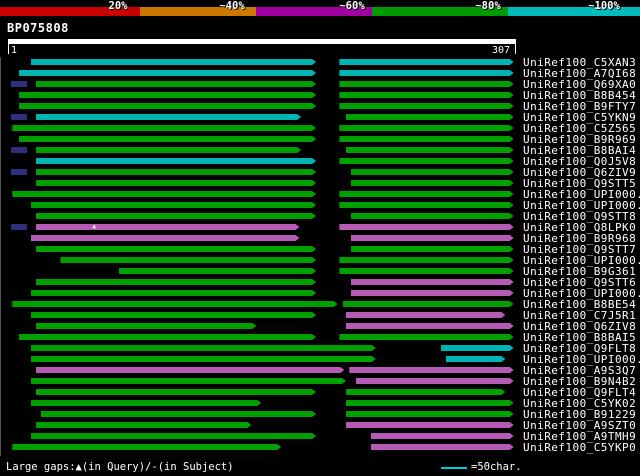 The image size is (640, 476). What do you see at coordinates (352, 6) in the screenshot?
I see `scale-label: ~60%` at bounding box center [352, 6].